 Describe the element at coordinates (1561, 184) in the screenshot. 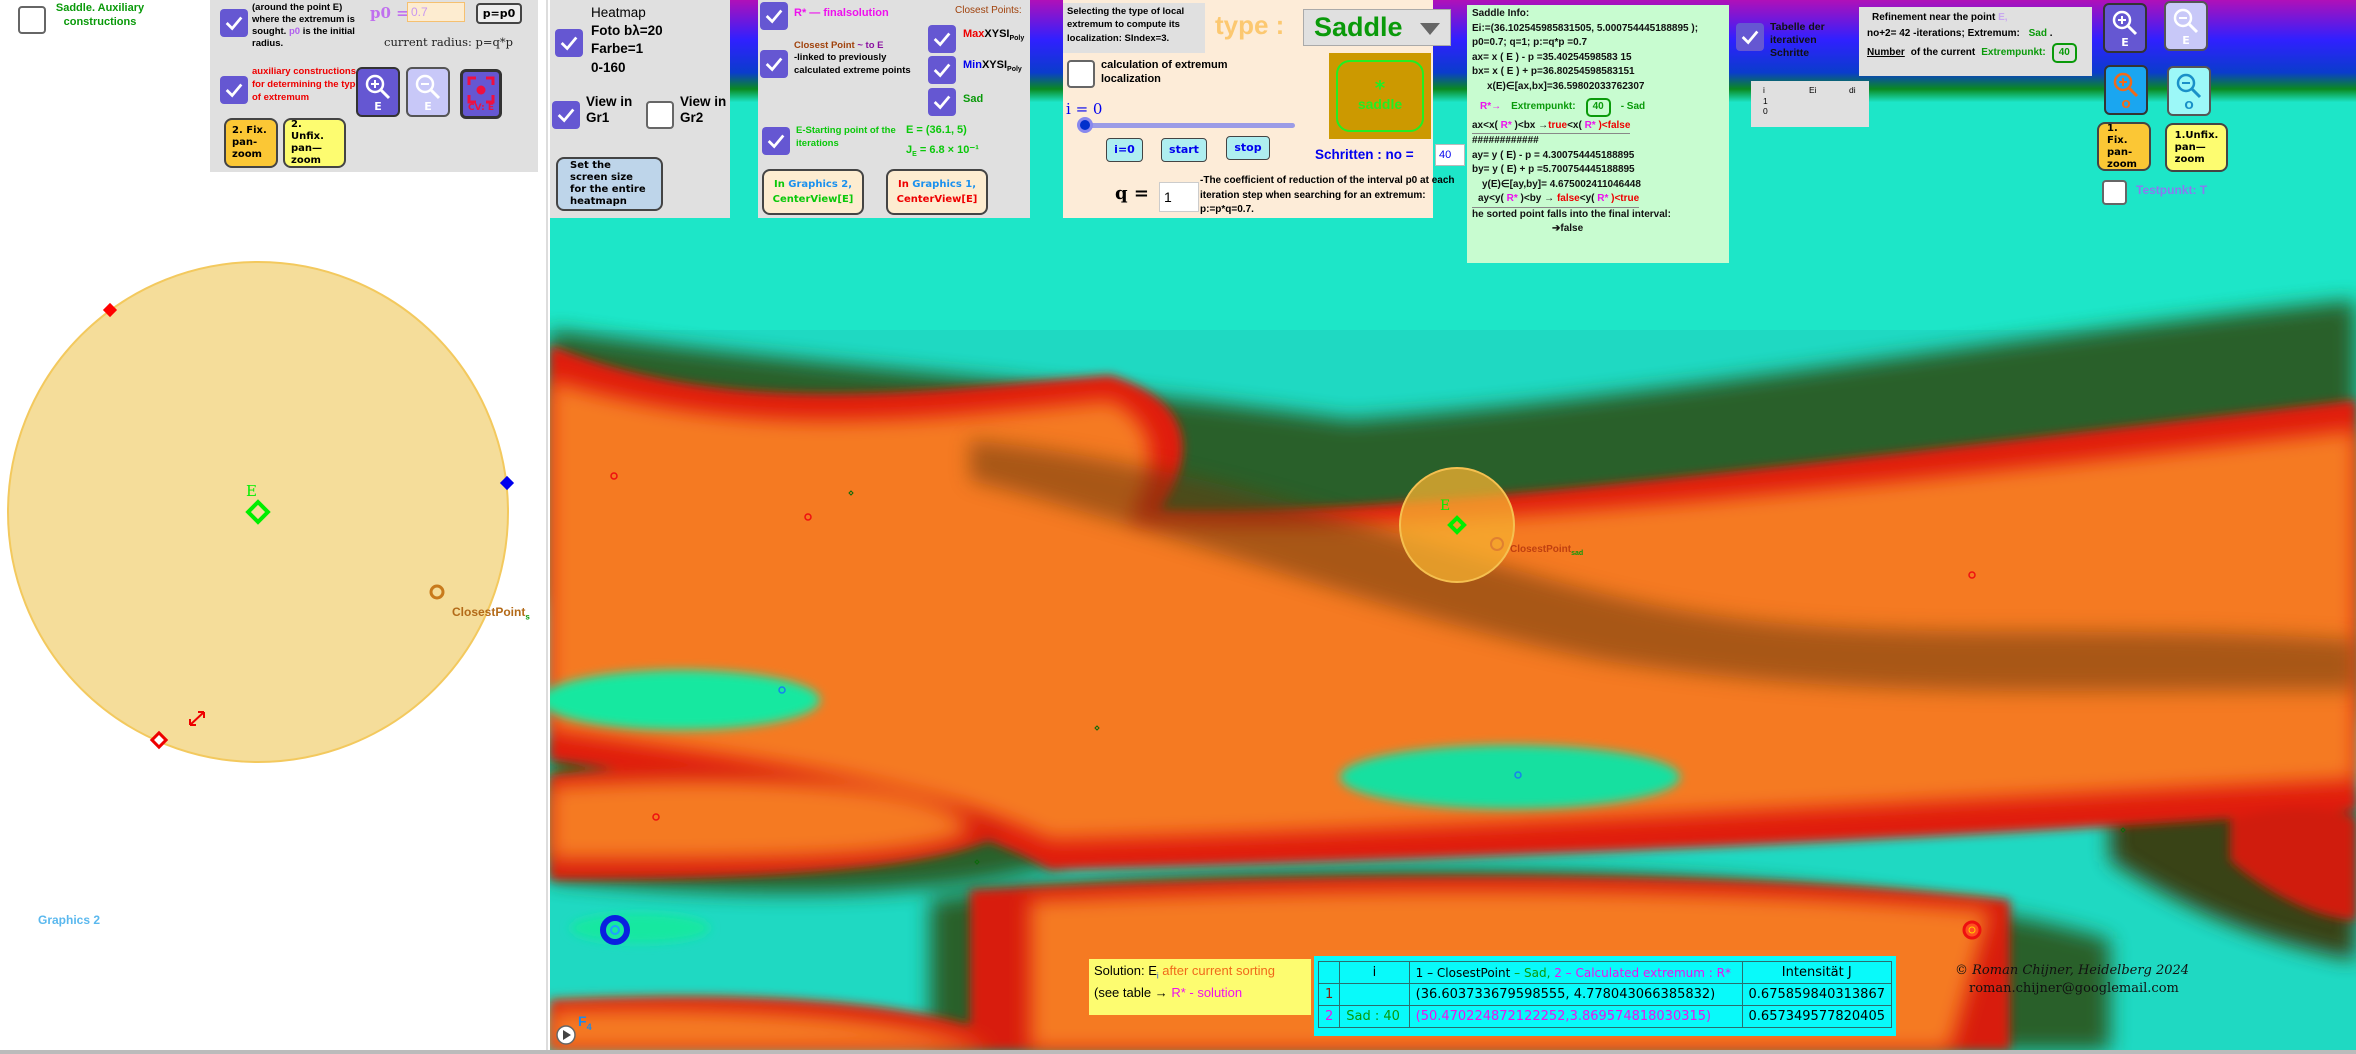

I see `saddle-info-yE: y(E)∈[ay,by]= 4.675002411046448` at that location.